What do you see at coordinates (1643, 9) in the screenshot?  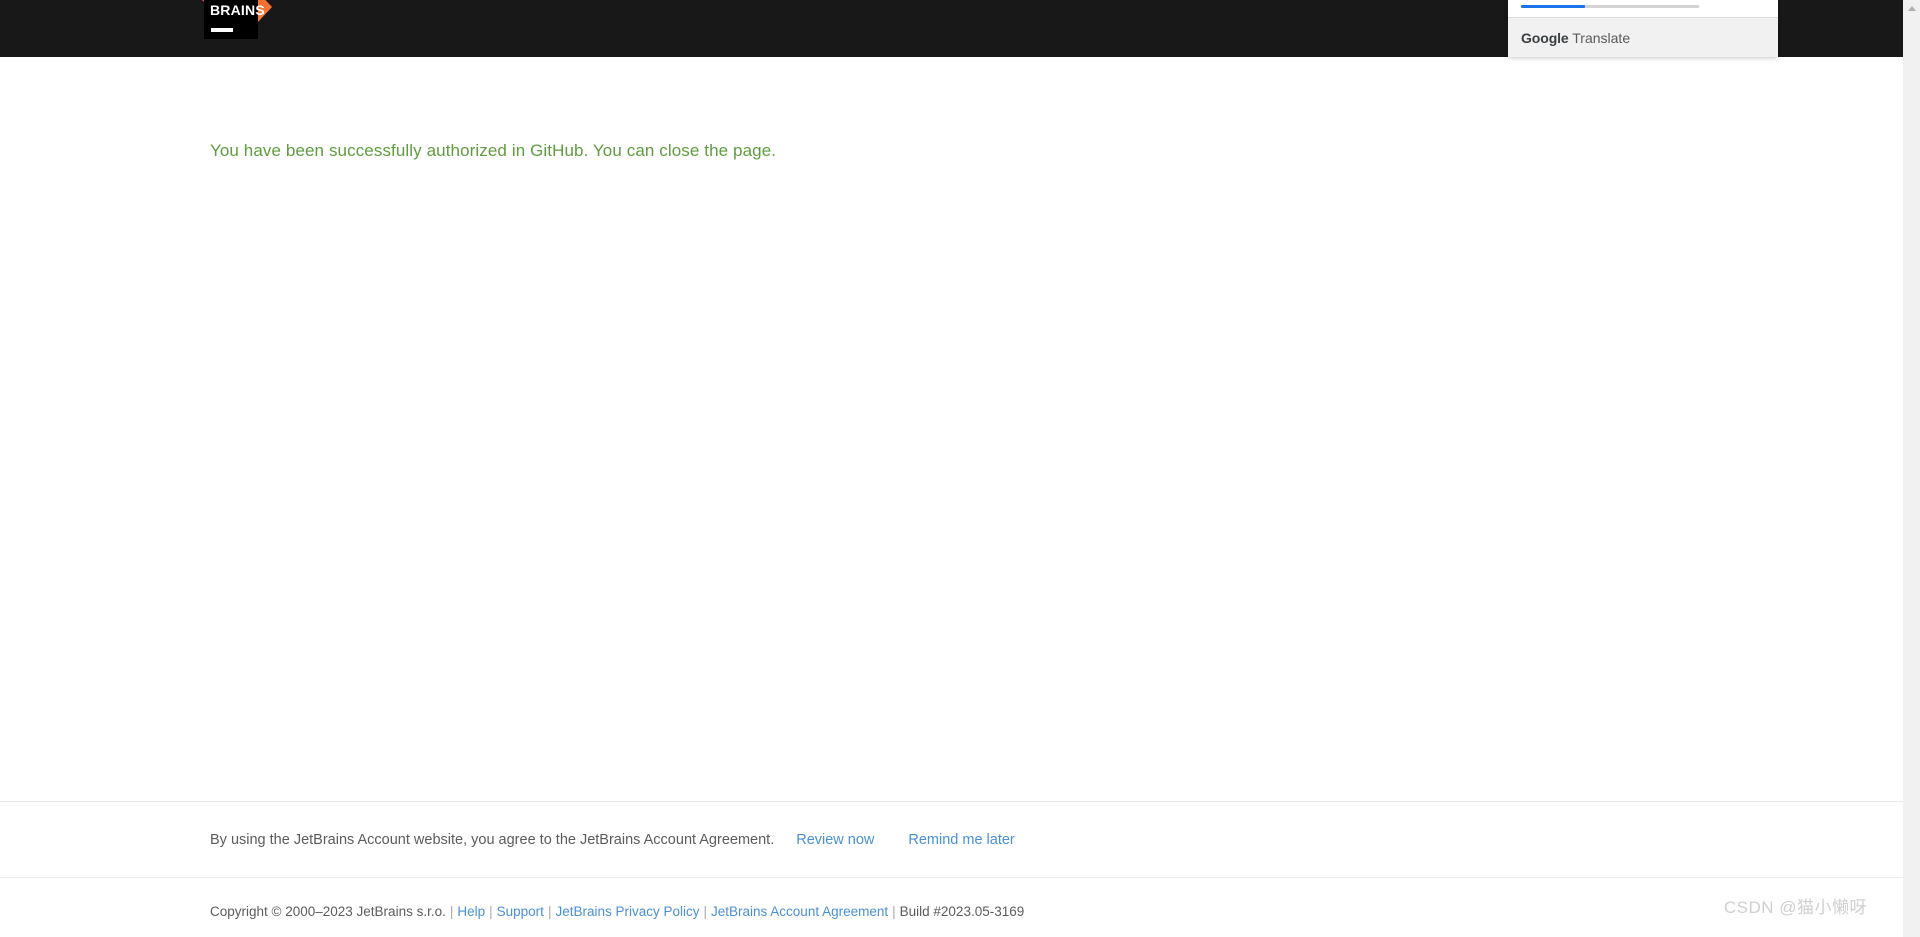 I see `translate-progress-area` at bounding box center [1643, 9].